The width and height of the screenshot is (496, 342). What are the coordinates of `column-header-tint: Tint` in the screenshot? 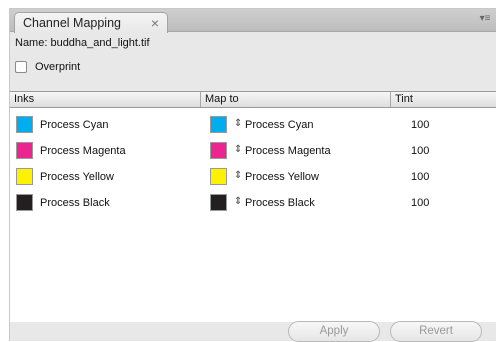 It's located at (443, 99).